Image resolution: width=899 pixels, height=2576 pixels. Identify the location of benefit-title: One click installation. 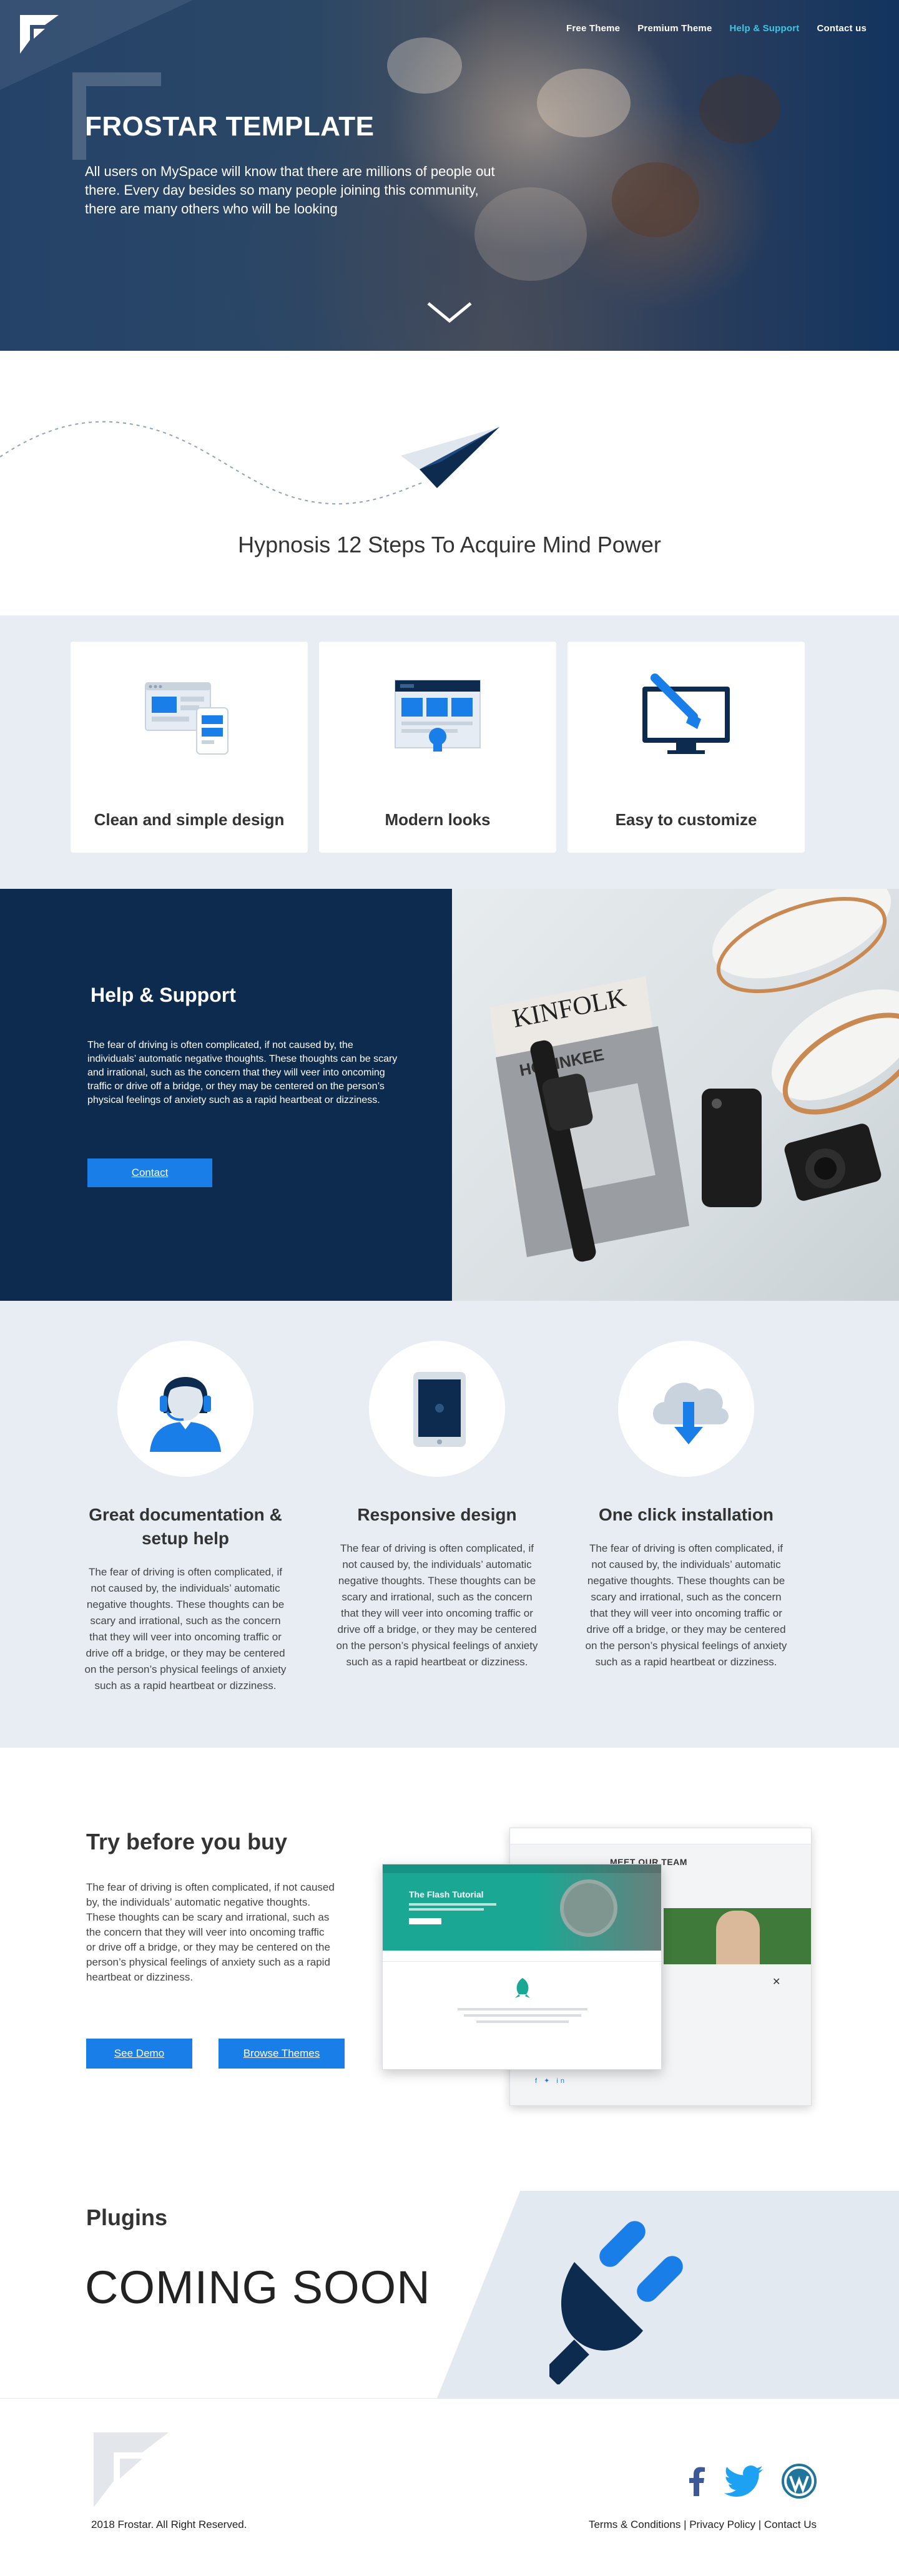
(686, 1514).